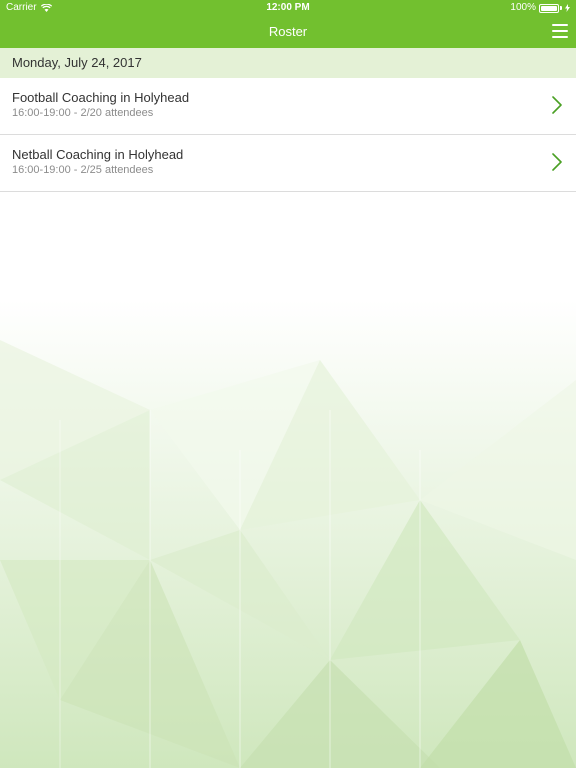  I want to click on session-title: Football Coaching in Holyhead, so click(101, 97).